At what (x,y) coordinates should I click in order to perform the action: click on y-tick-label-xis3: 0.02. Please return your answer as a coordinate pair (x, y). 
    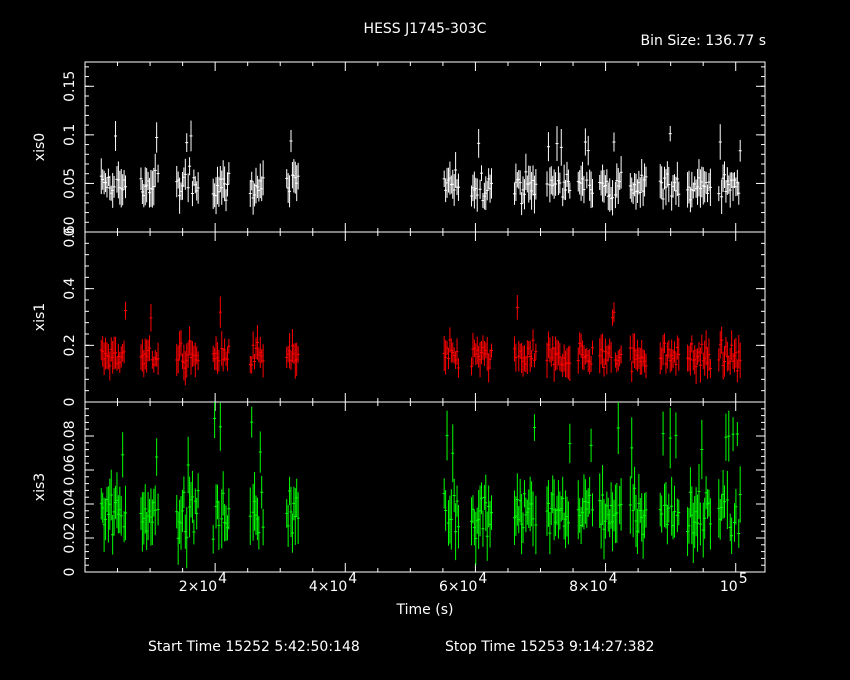
    Looking at the image, I should click on (70, 537).